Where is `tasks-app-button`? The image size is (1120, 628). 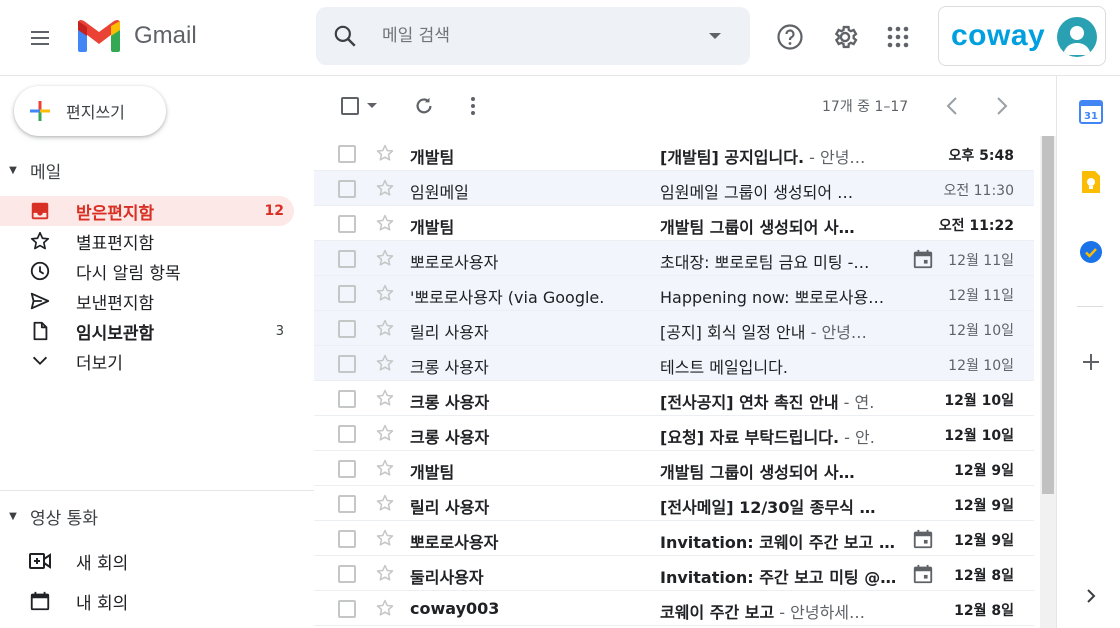
tasks-app-button is located at coordinates (1091, 252).